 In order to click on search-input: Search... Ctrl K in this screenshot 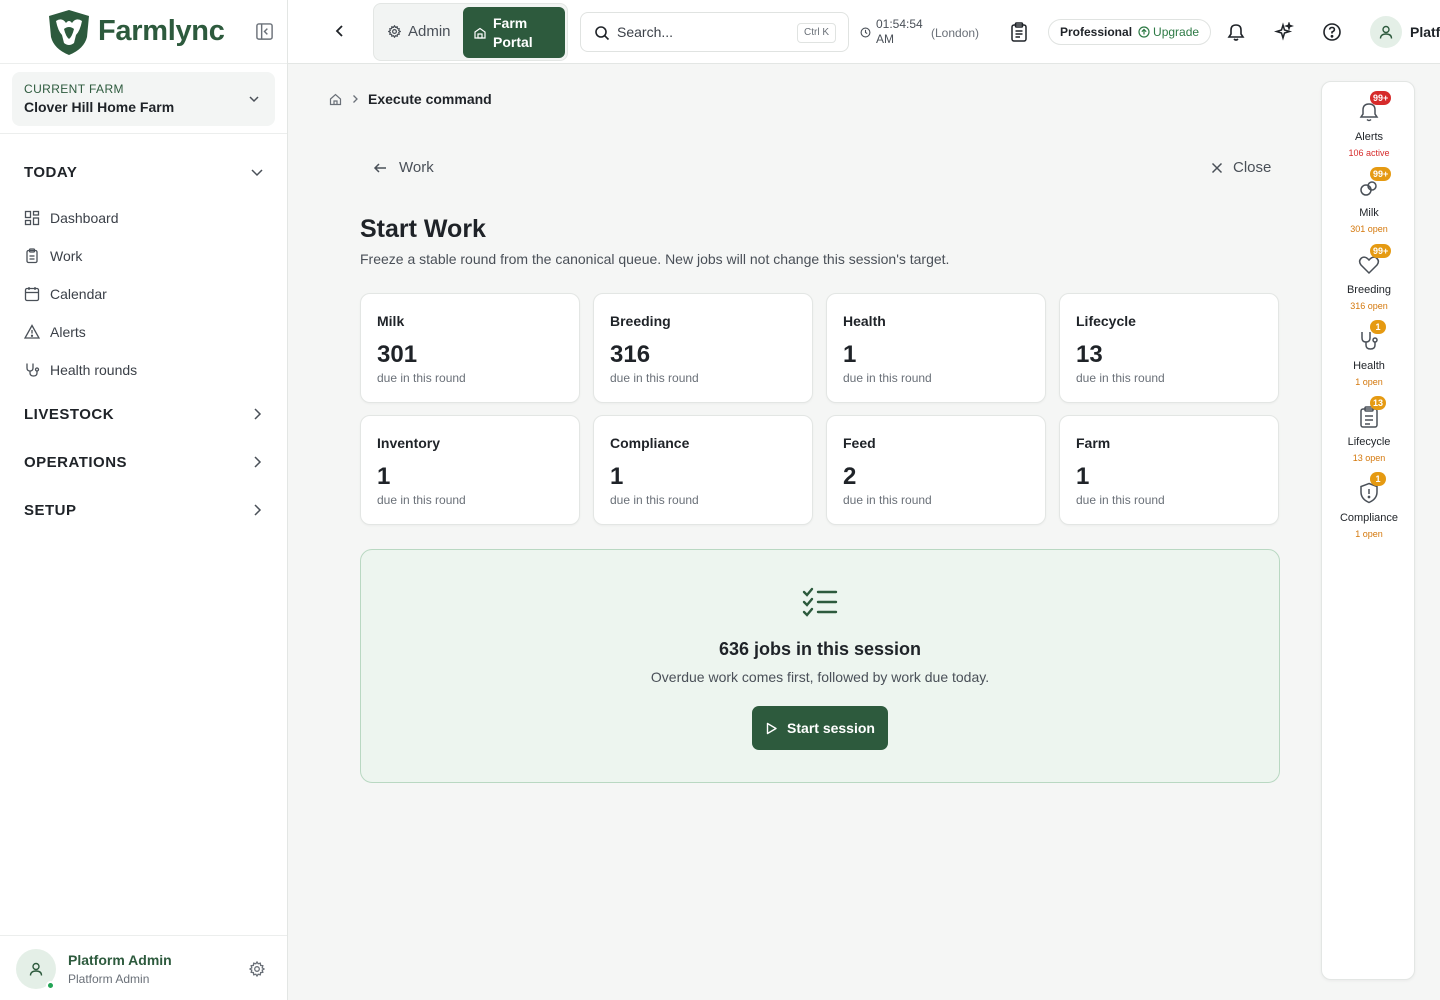, I will do `click(714, 32)`.